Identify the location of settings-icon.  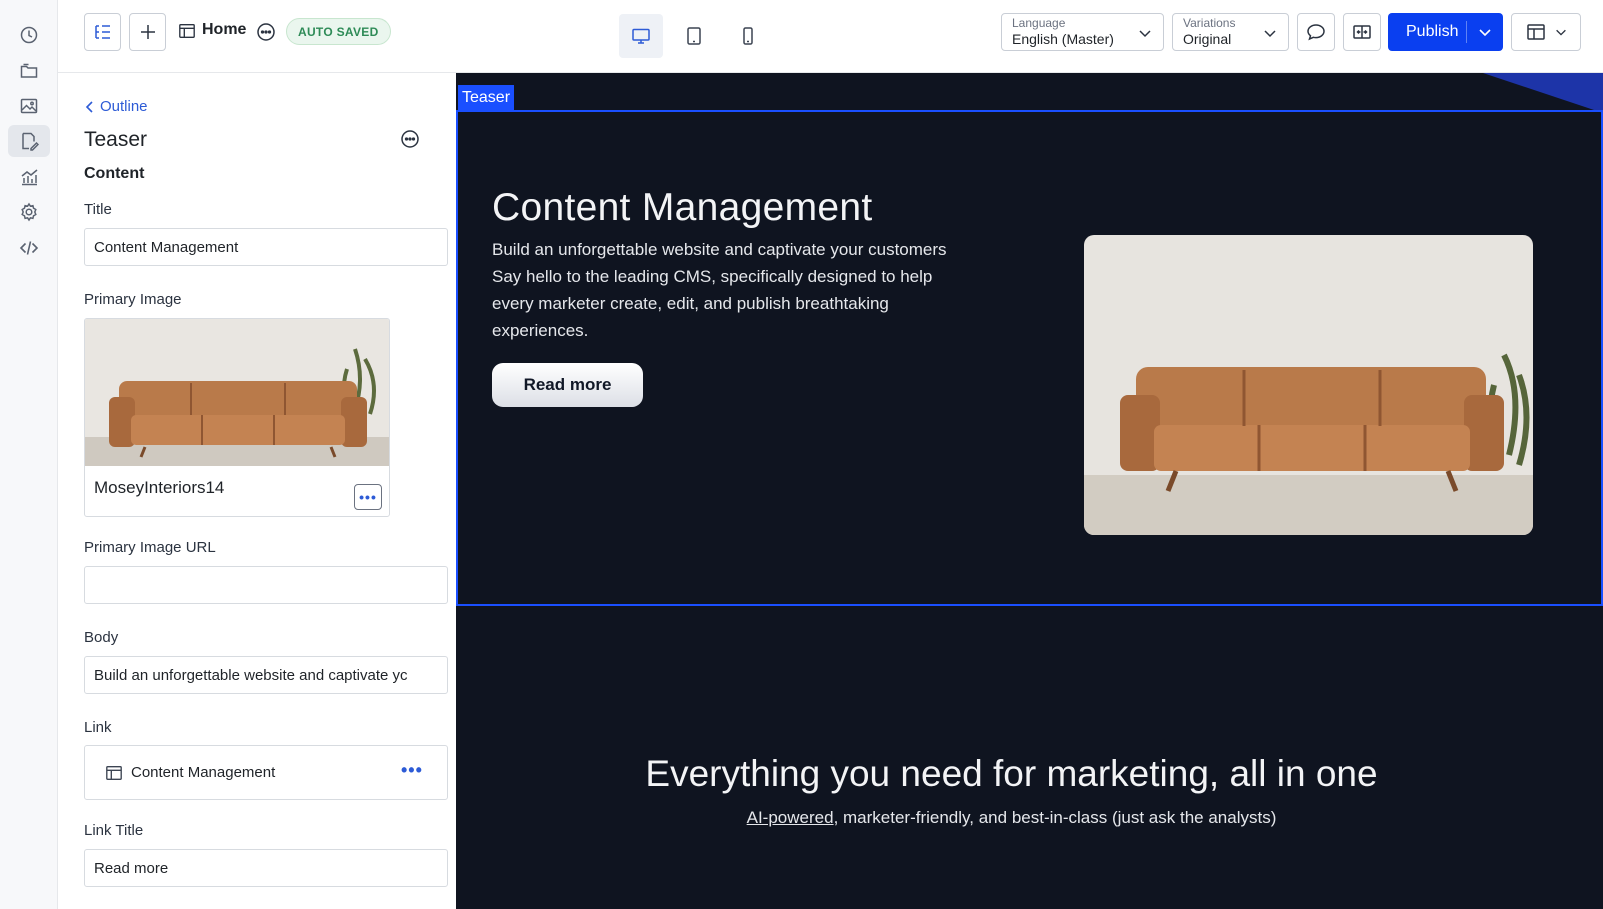
(29, 212).